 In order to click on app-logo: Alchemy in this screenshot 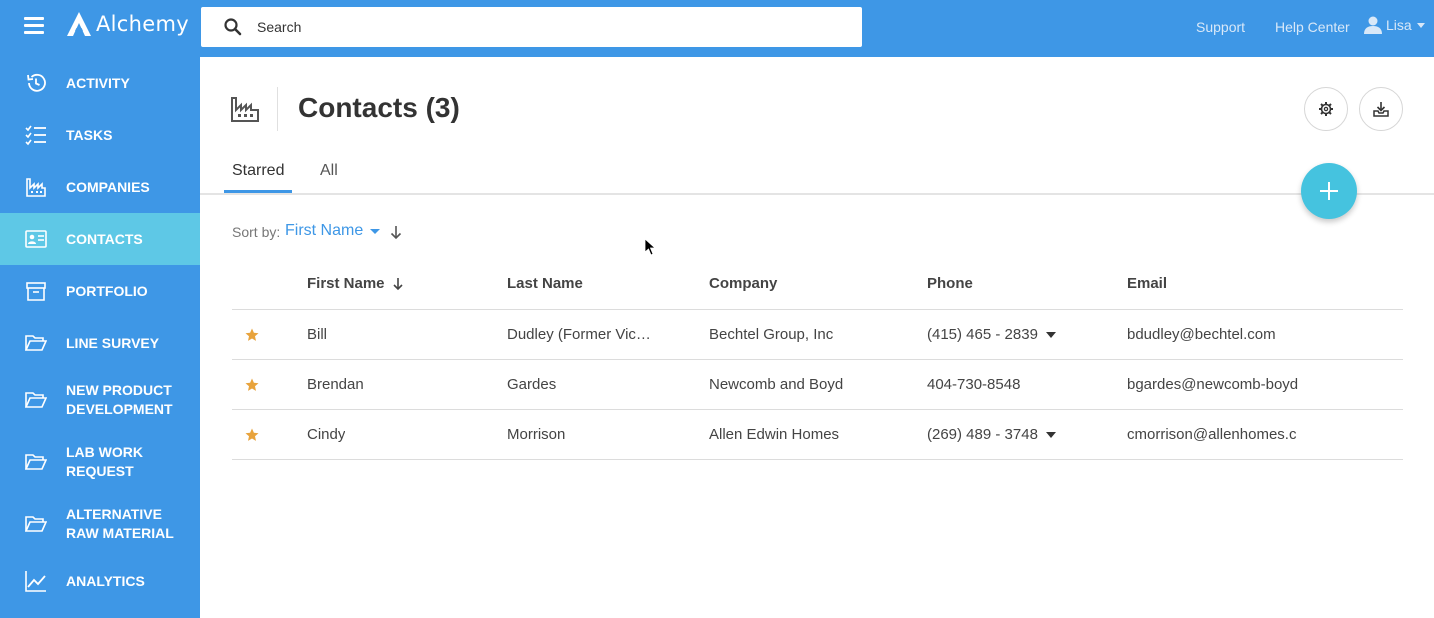, I will do `click(127, 24)`.